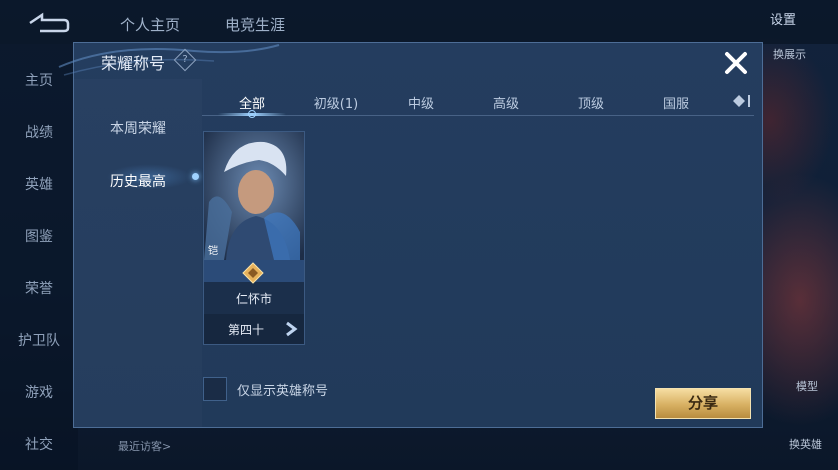  What do you see at coordinates (138, 128) in the screenshot?
I see `nav-item-weekly-honor: 本周荣耀` at bounding box center [138, 128].